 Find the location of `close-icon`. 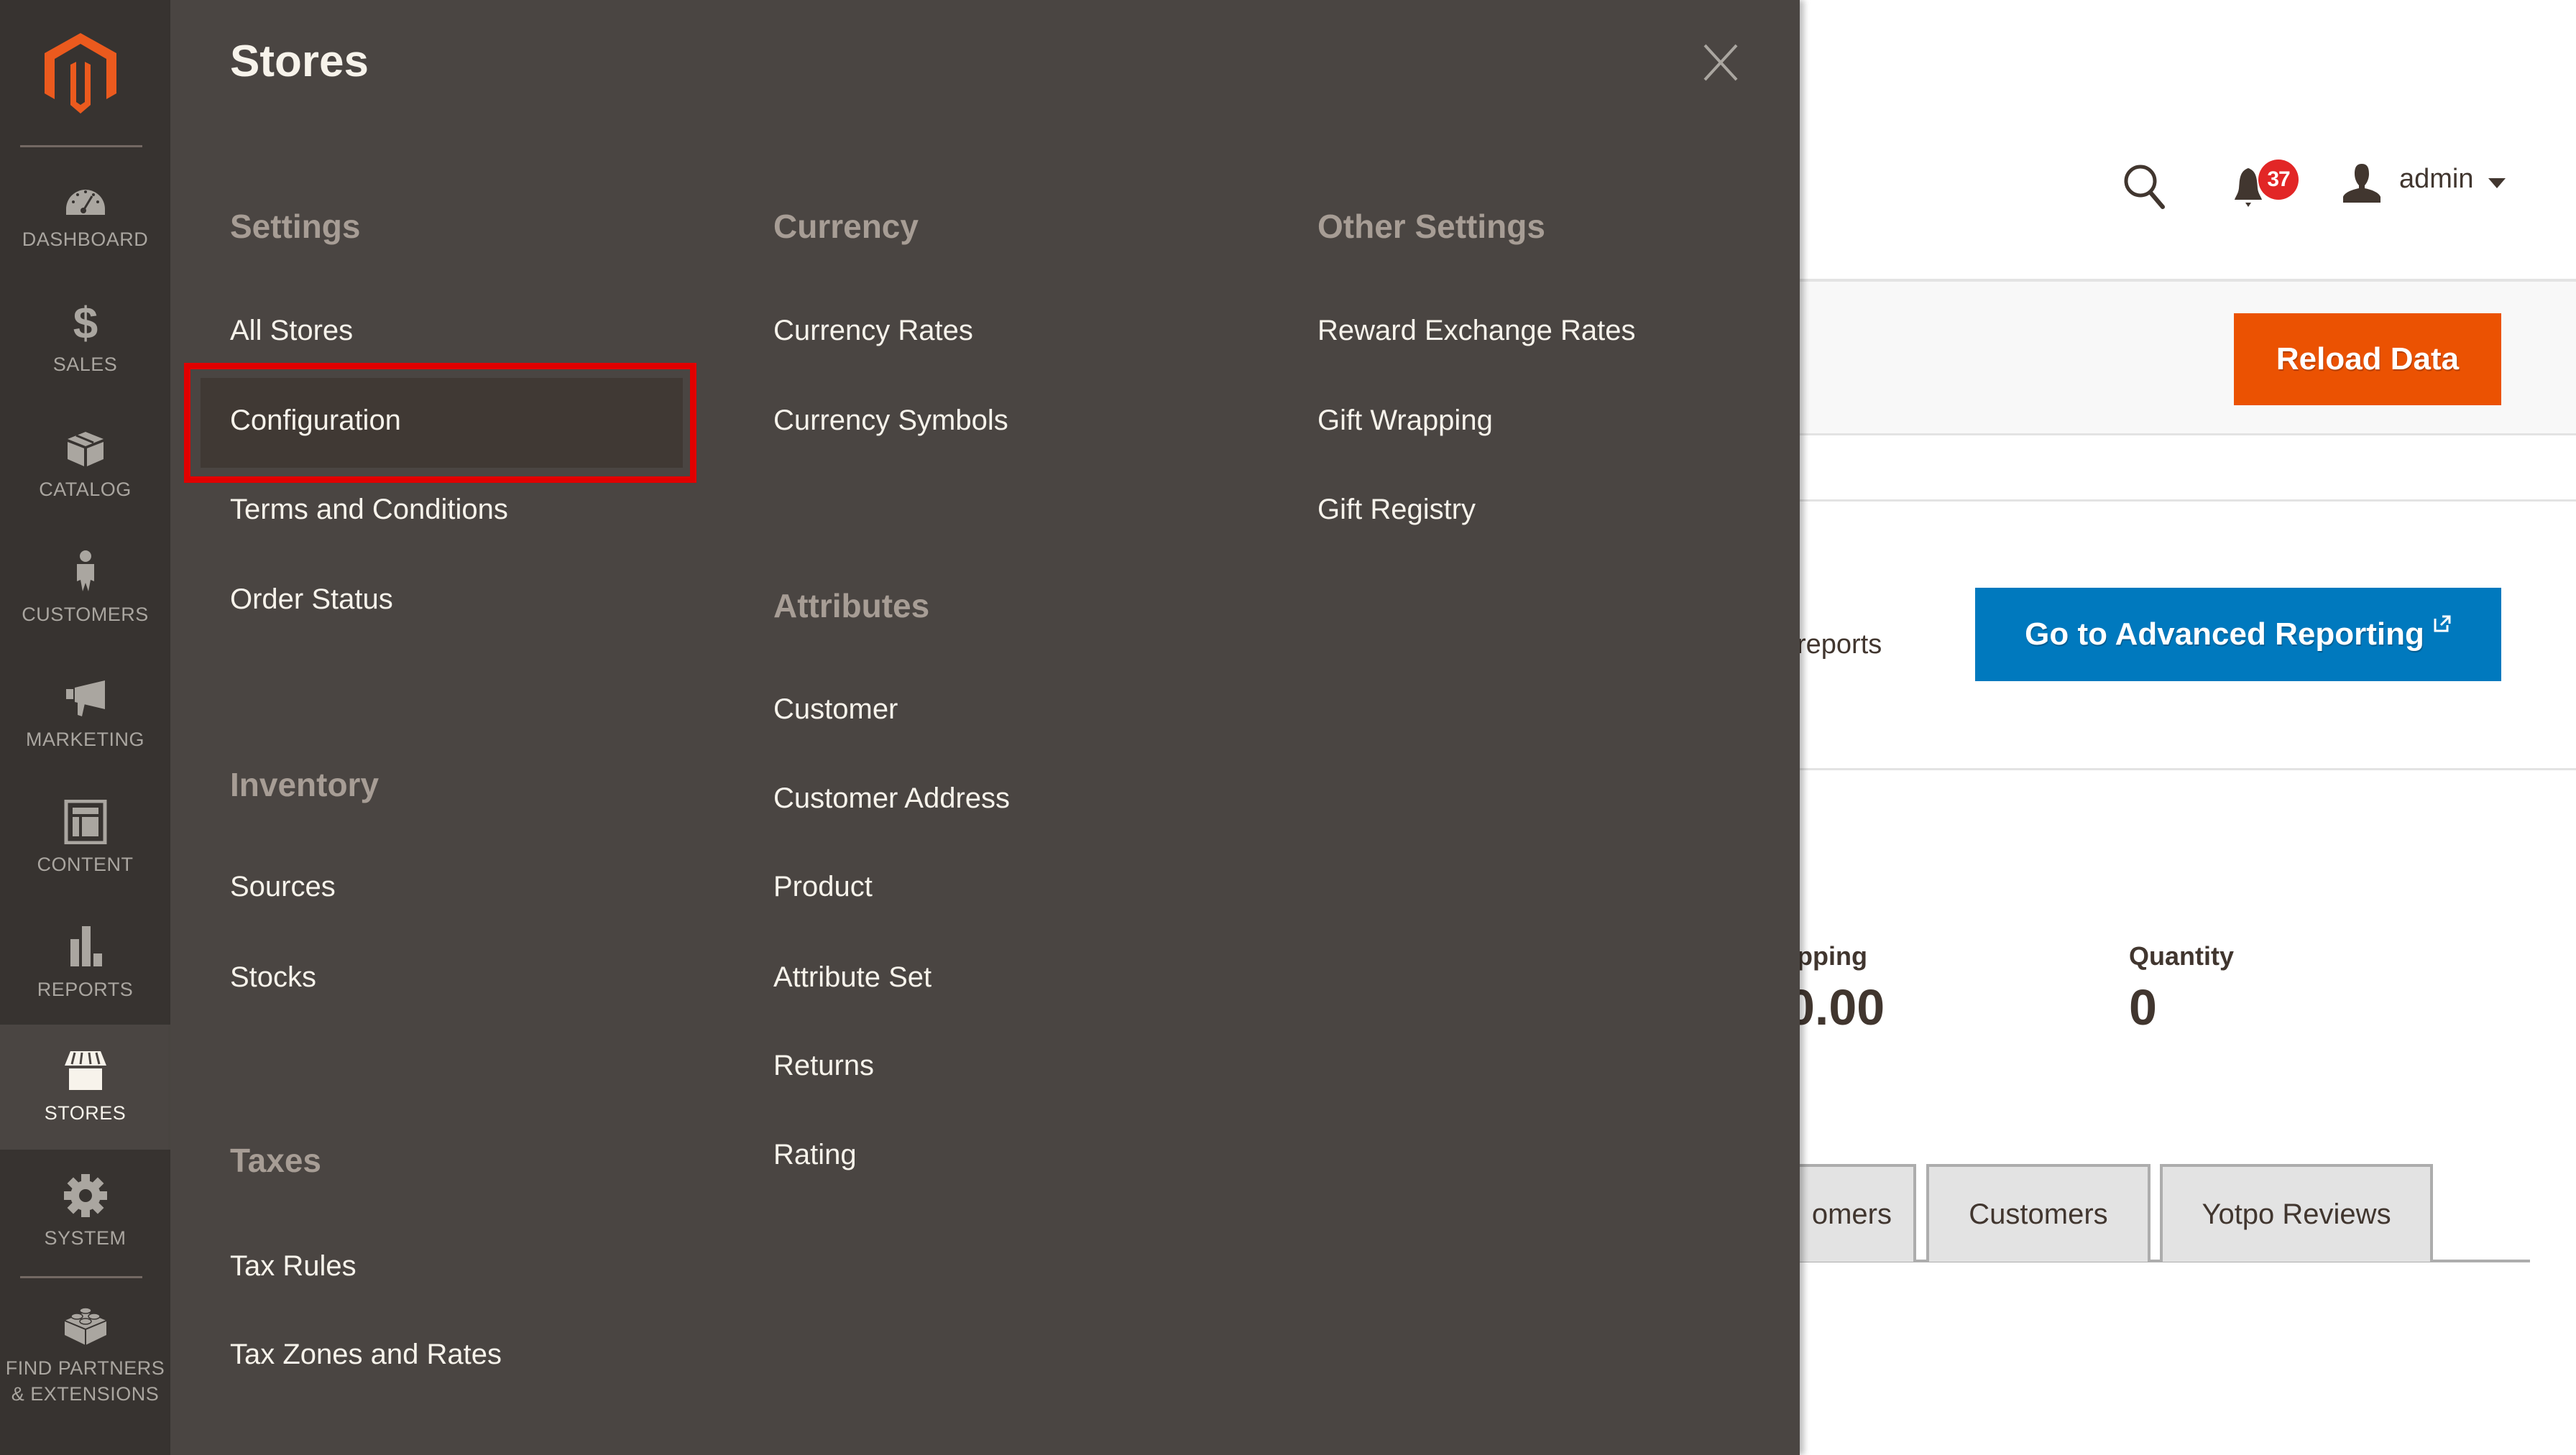

close-icon is located at coordinates (1721, 62).